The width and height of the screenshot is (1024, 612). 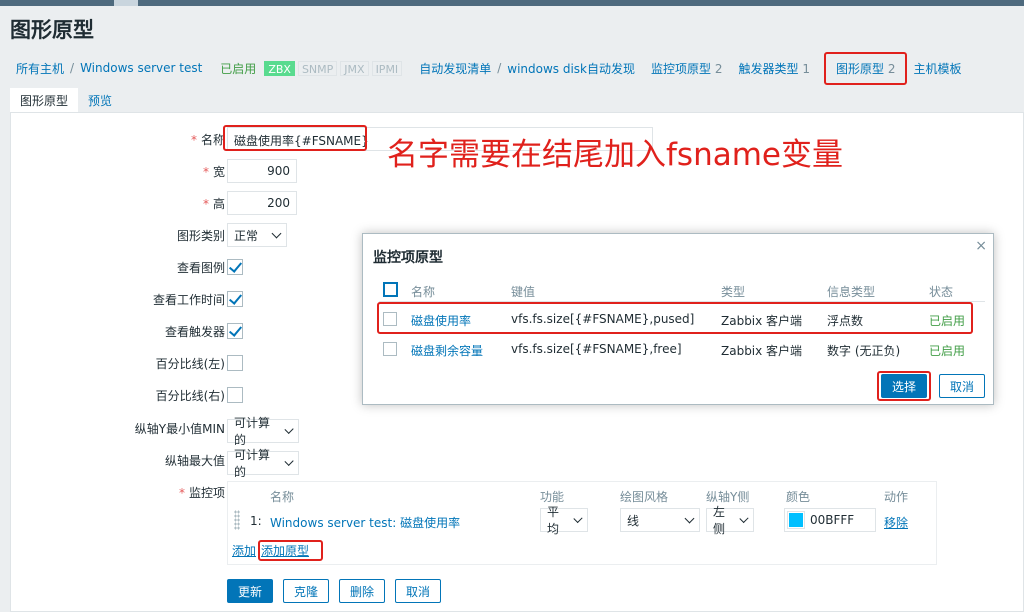 I want to click on graph-prototypes-label: 图形原型, so click(x=859, y=68).